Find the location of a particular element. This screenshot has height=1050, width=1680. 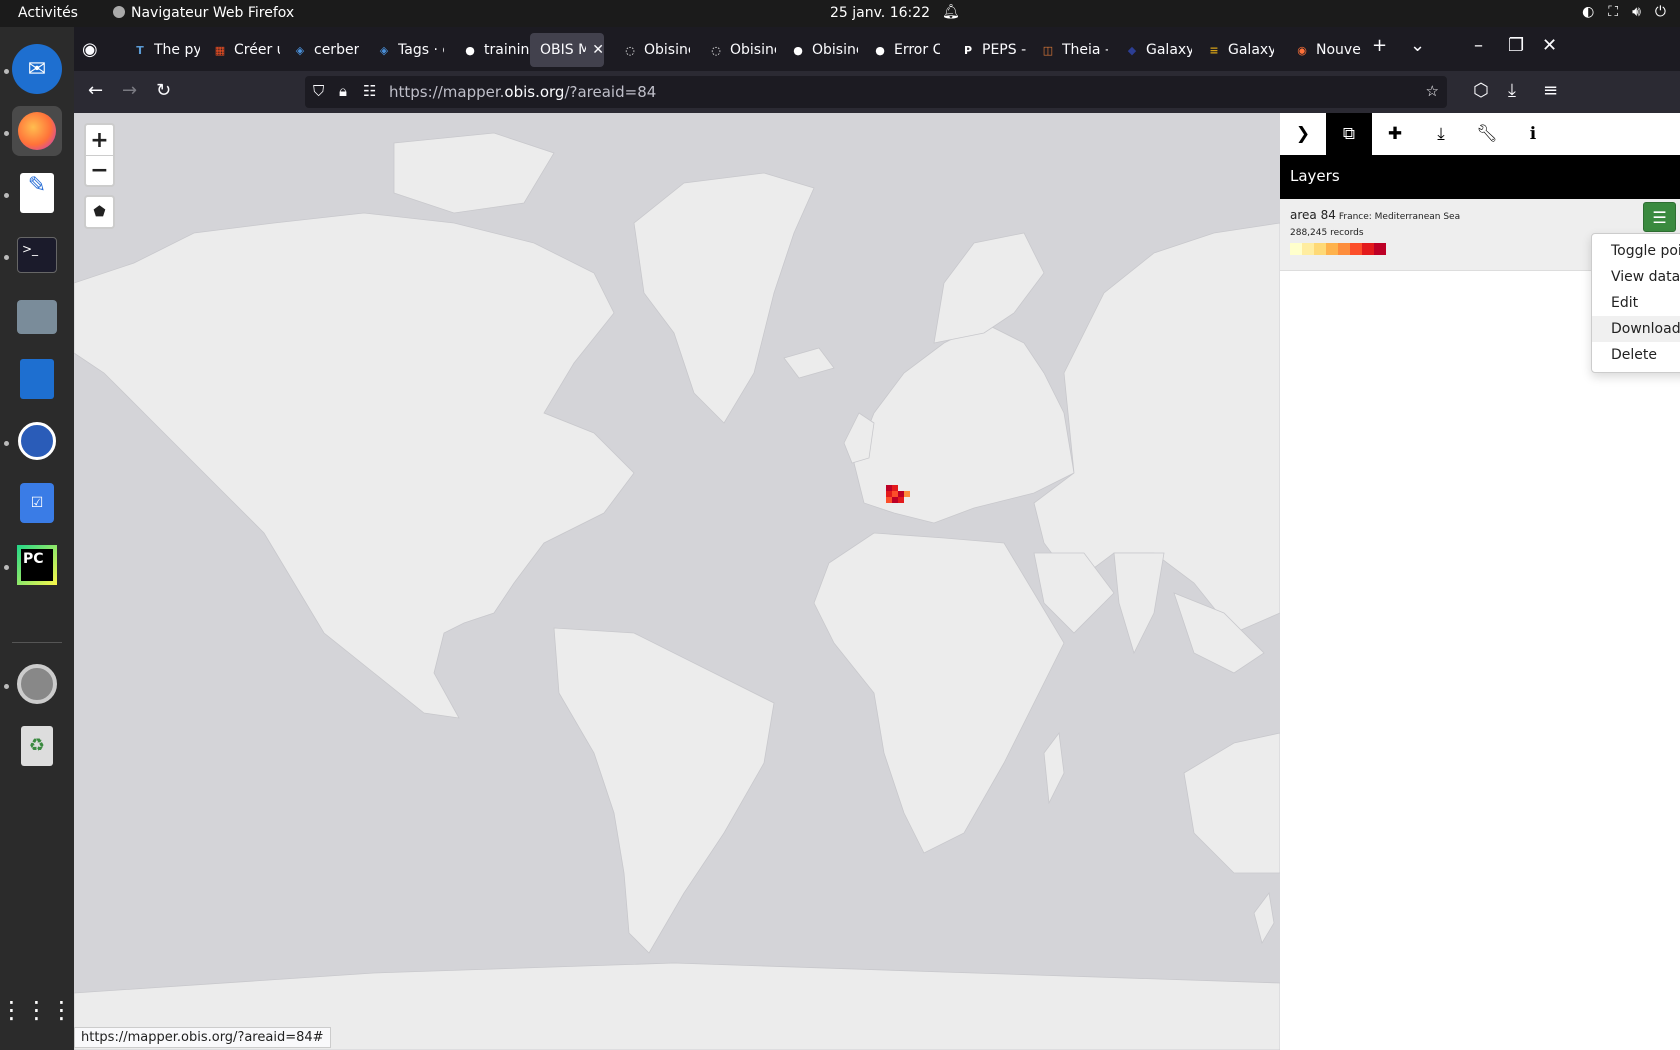

tab-close-icon: ✕ is located at coordinates (598, 50).